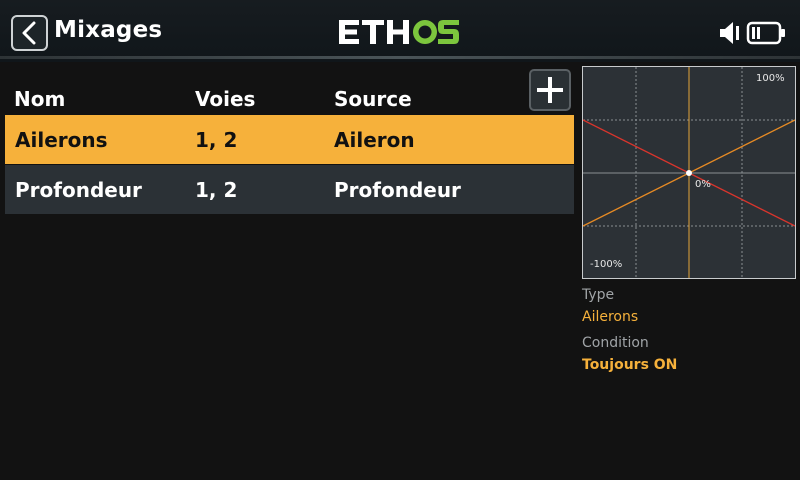 The height and width of the screenshot is (480, 800). I want to click on column-header-nom: Nom, so click(39, 99).